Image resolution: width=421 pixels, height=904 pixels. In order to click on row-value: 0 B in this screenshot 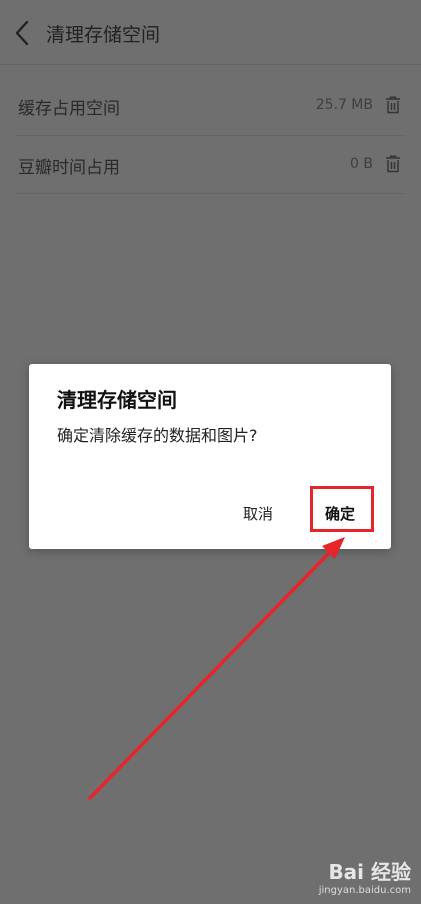, I will do `click(361, 164)`.